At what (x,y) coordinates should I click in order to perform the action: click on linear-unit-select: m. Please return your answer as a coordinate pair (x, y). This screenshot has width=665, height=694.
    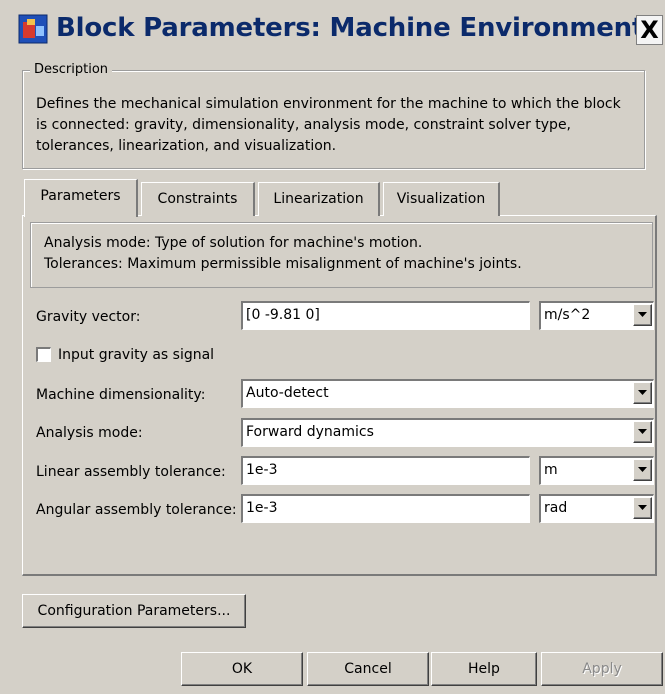
    Looking at the image, I should click on (596, 470).